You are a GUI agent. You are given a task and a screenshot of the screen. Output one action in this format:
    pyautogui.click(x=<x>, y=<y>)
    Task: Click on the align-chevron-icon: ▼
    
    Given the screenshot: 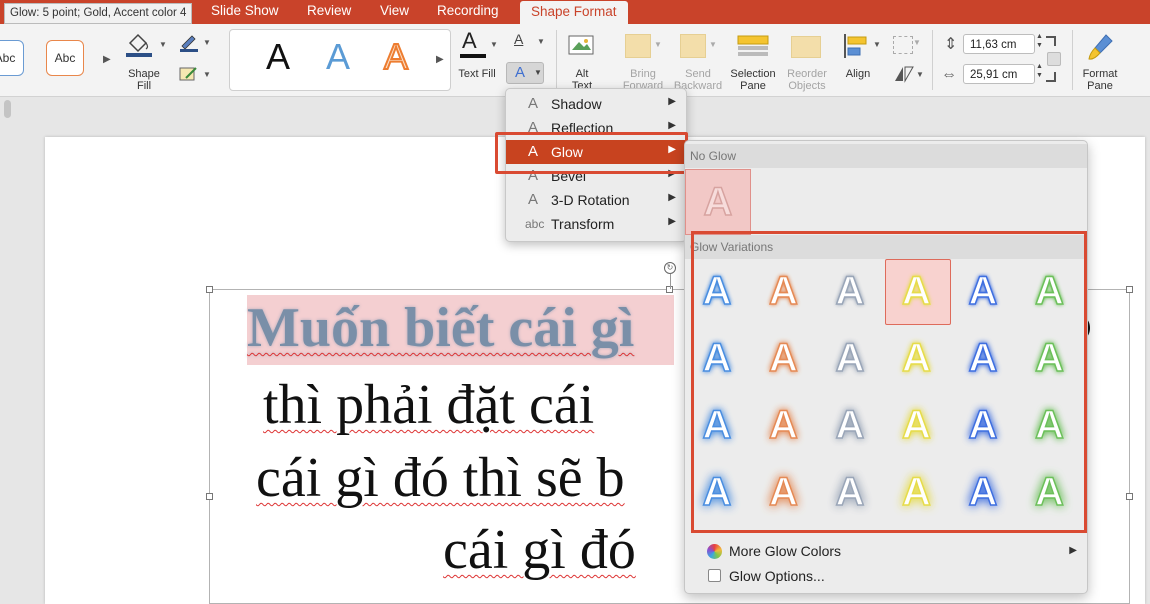 What is the action you would take?
    pyautogui.click(x=877, y=44)
    